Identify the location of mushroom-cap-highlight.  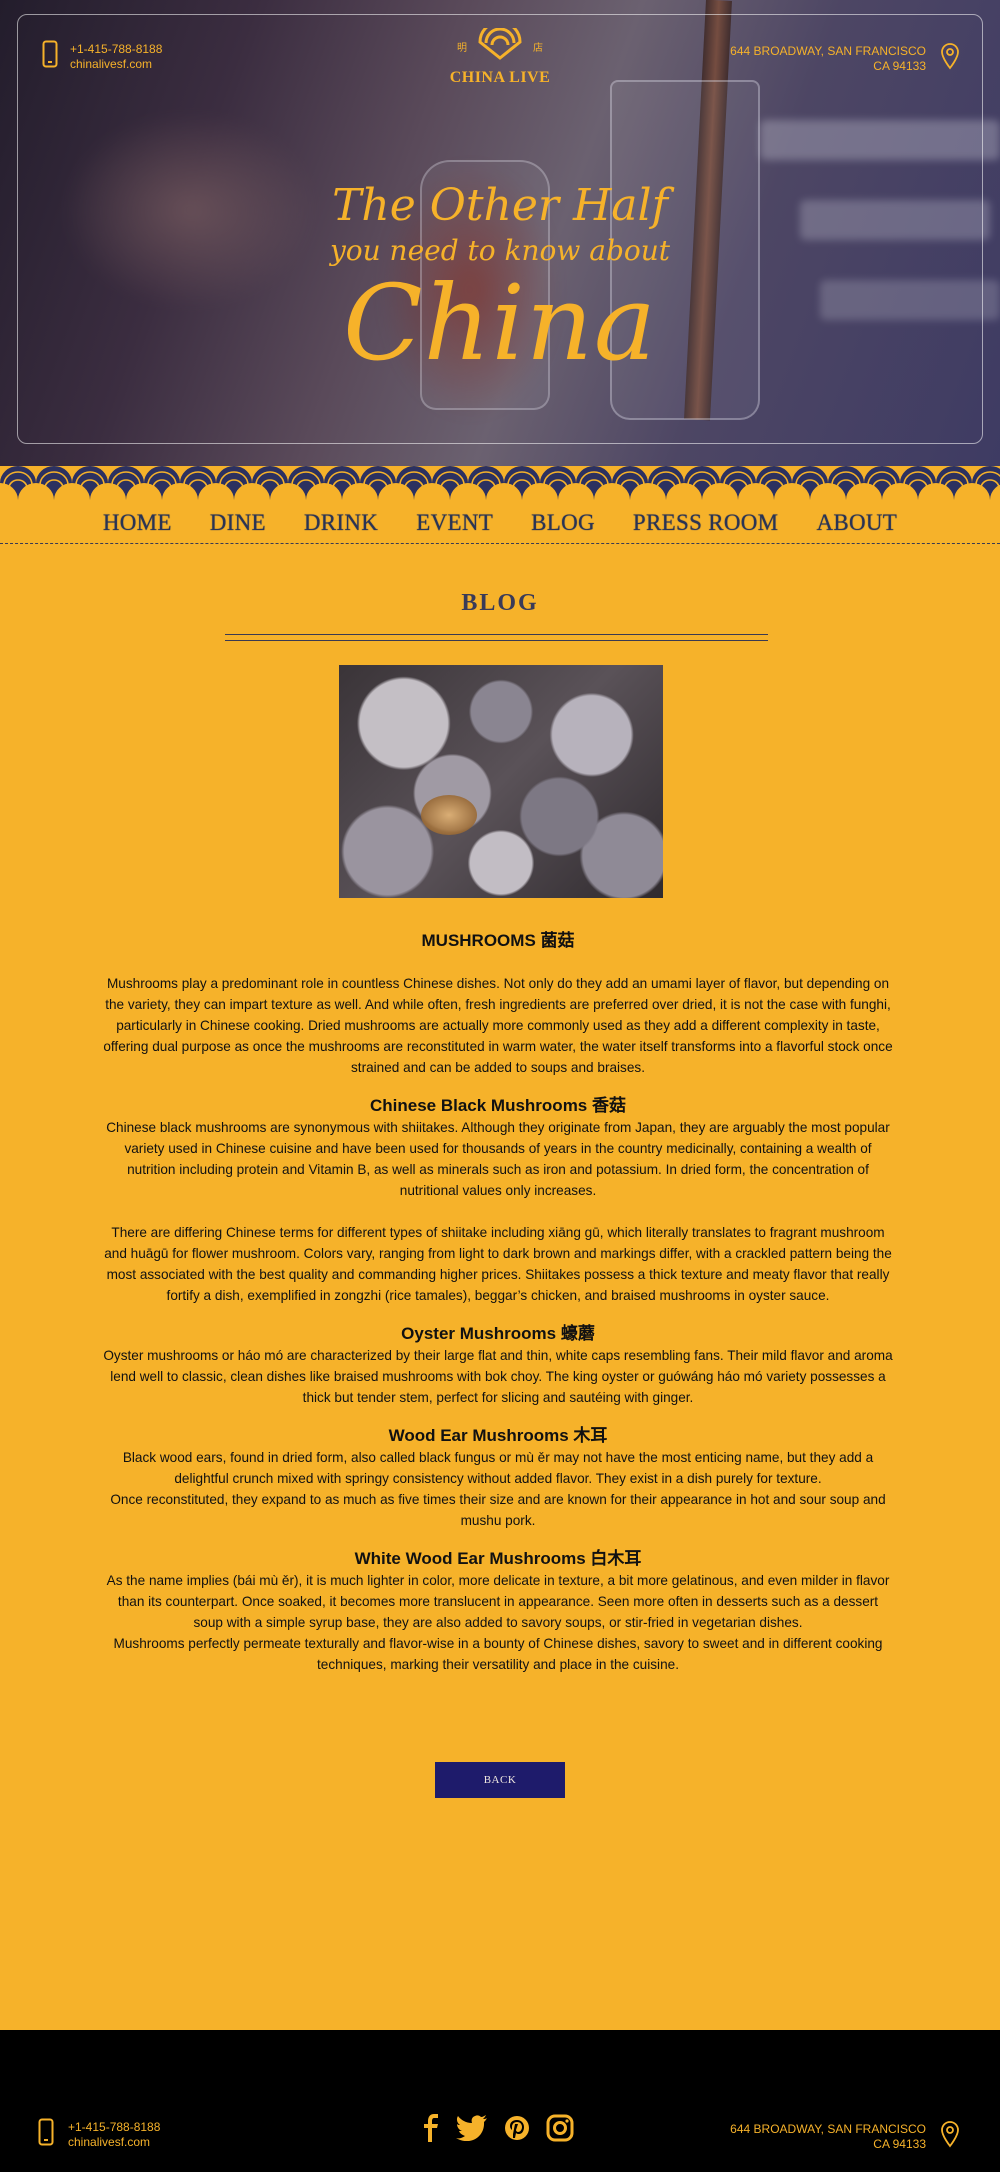
(449, 815).